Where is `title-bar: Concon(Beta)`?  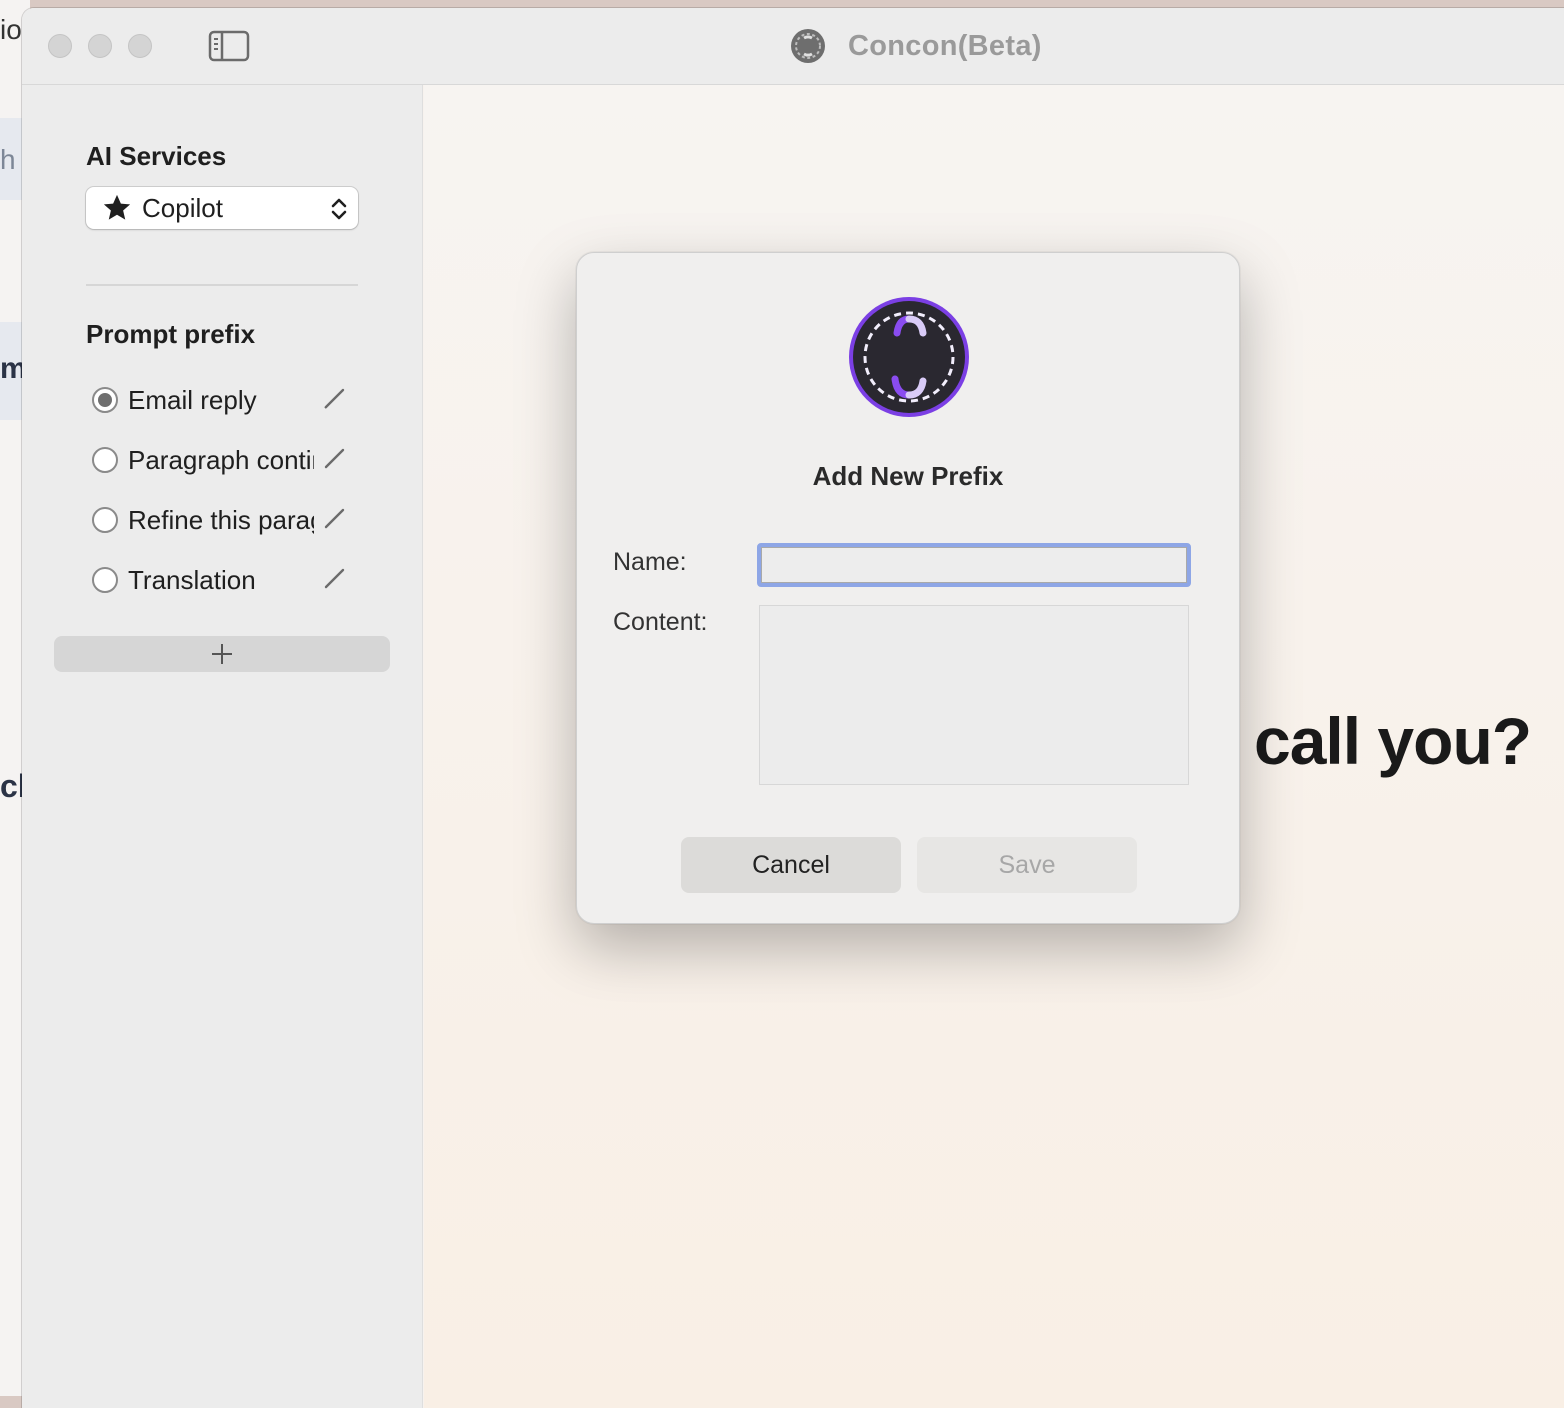
title-bar: Concon(Beta) is located at coordinates (793, 46).